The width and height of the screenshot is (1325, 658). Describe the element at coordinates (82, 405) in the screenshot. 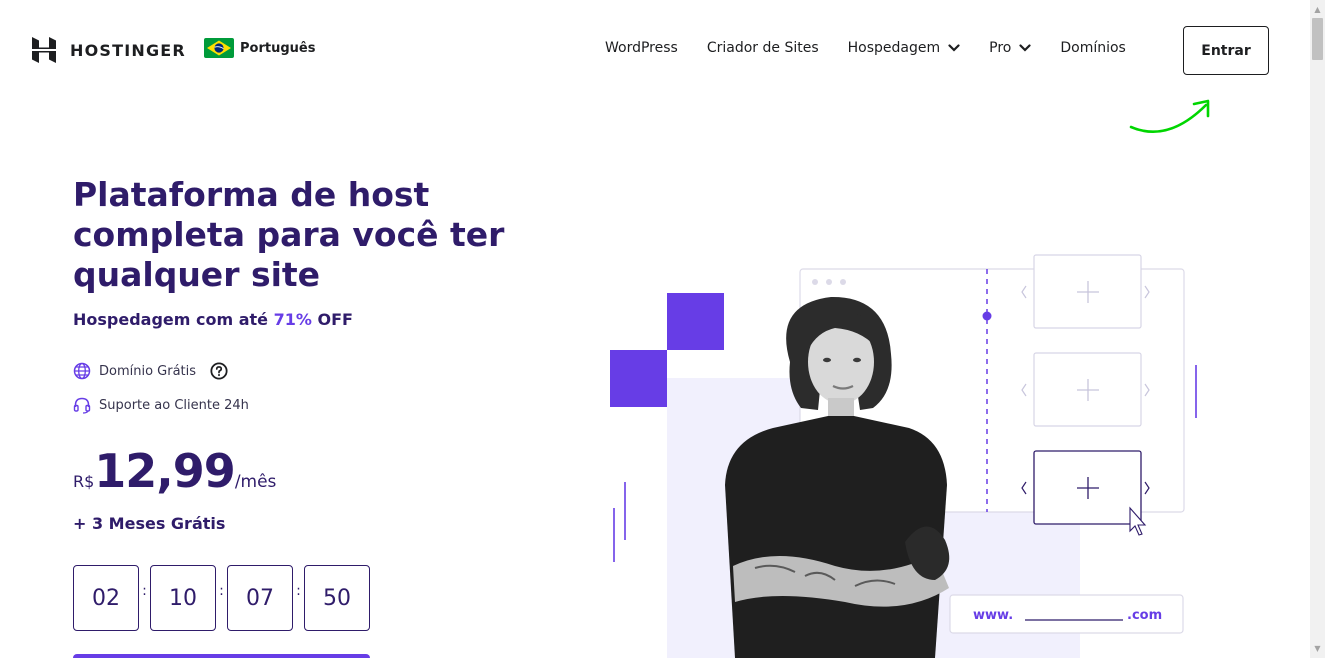

I see `headset-icon` at that location.